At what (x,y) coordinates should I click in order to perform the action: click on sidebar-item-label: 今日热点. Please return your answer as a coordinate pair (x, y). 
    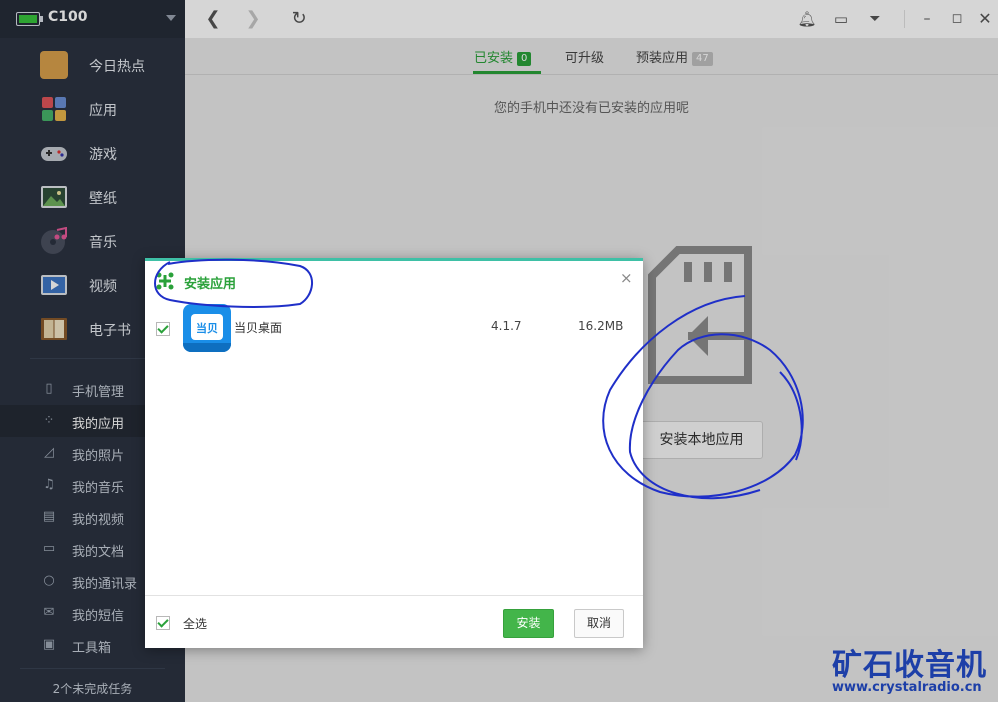
    Looking at the image, I should click on (117, 67).